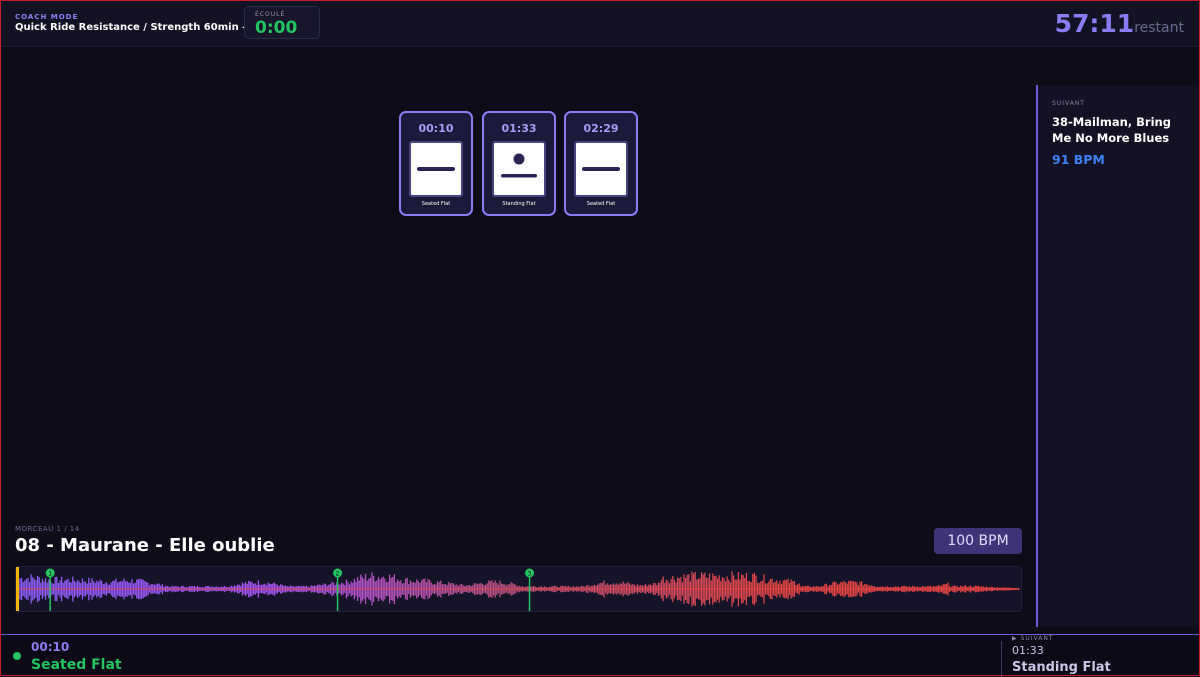  What do you see at coordinates (1061, 667) in the screenshot?
I see `next-position-name: Standing Flat` at bounding box center [1061, 667].